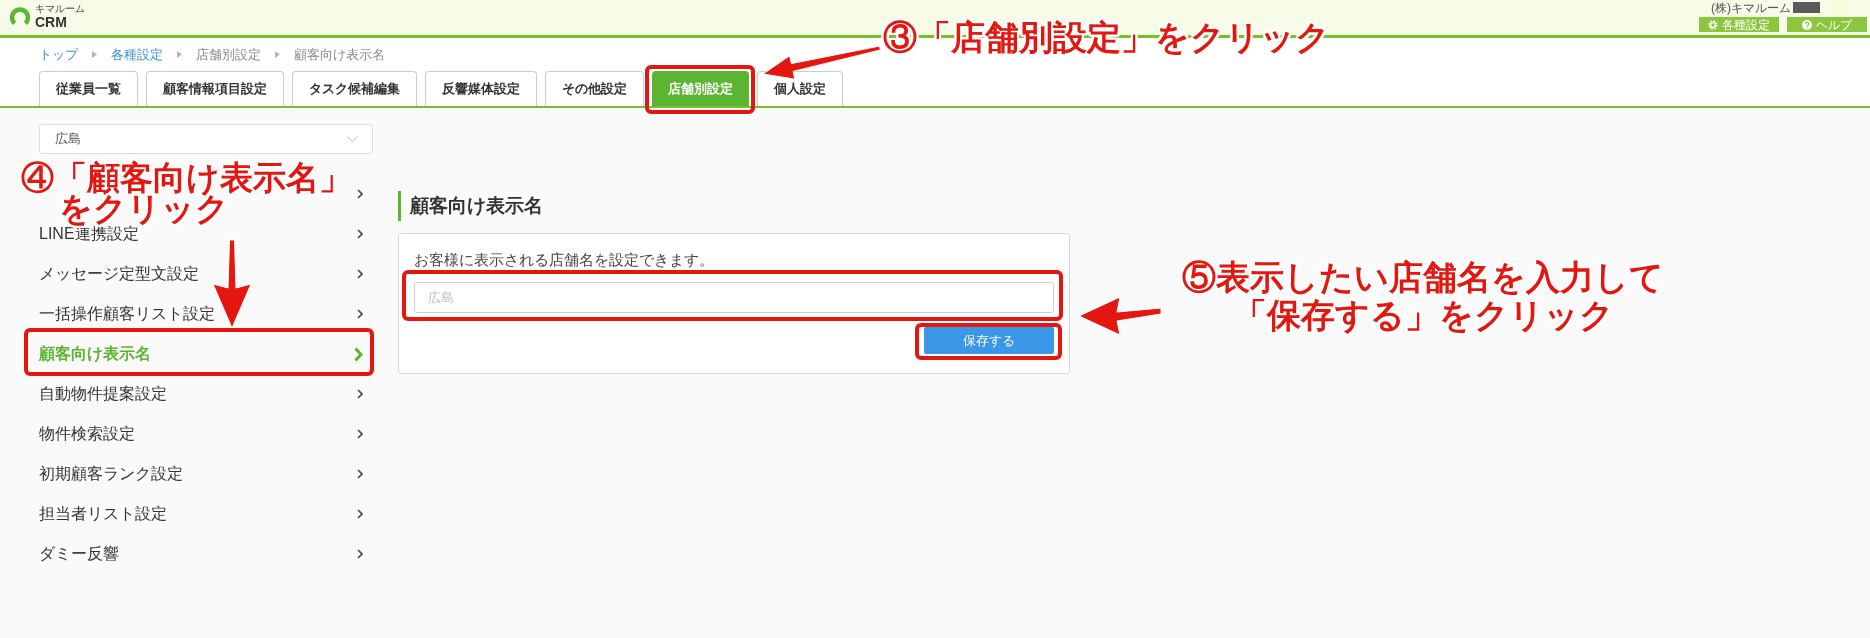  I want to click on chevron-down-icon, so click(352, 139).